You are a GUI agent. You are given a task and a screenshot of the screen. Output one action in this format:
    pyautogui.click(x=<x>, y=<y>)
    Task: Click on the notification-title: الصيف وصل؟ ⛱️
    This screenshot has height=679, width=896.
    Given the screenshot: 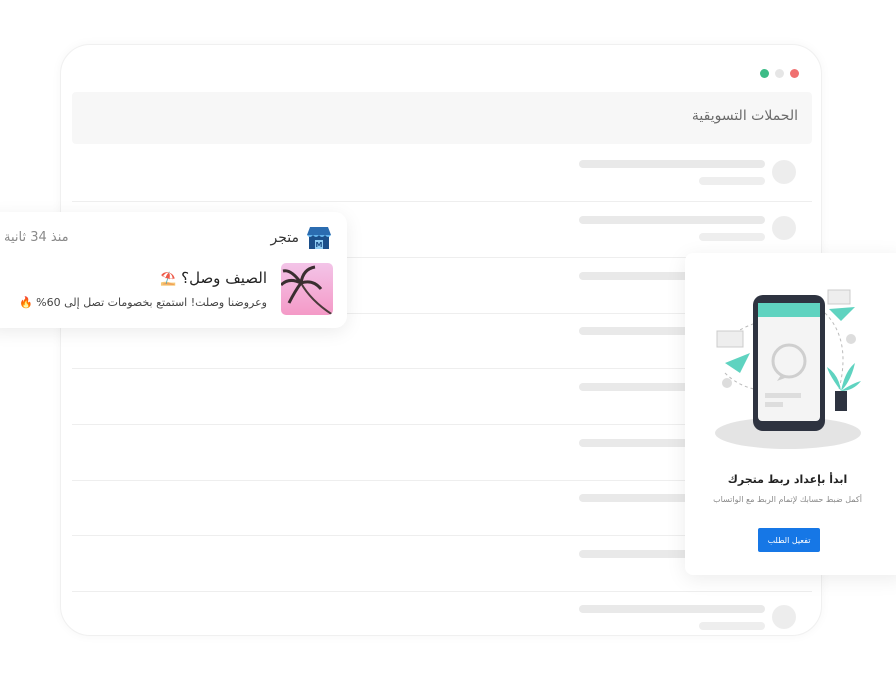 What is the action you would take?
    pyautogui.click(x=213, y=278)
    